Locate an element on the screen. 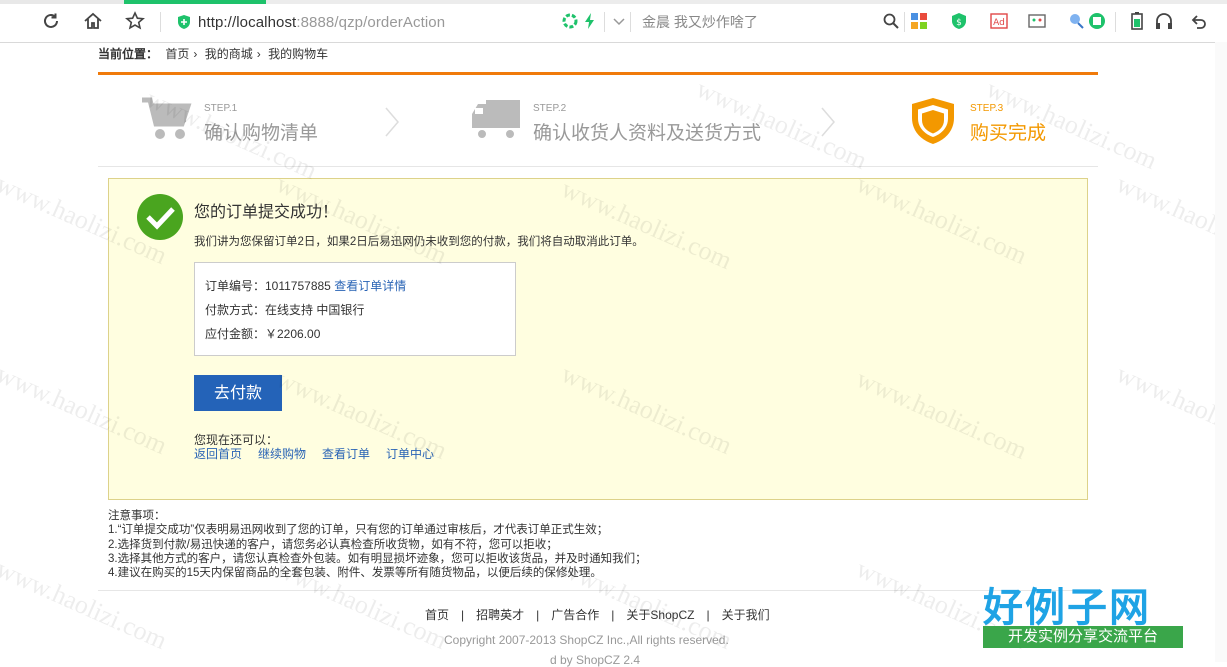  refresh-spinner-icon is located at coordinates (570, 21).